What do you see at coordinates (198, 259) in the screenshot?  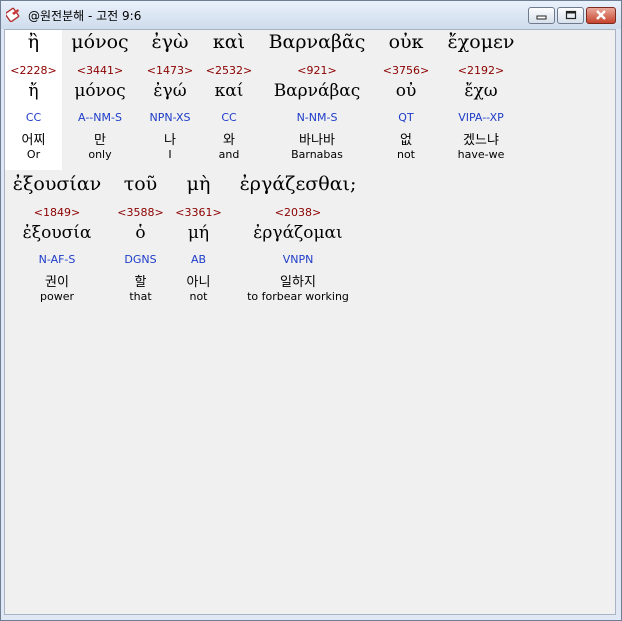 I see `word-morphology: AB` at bounding box center [198, 259].